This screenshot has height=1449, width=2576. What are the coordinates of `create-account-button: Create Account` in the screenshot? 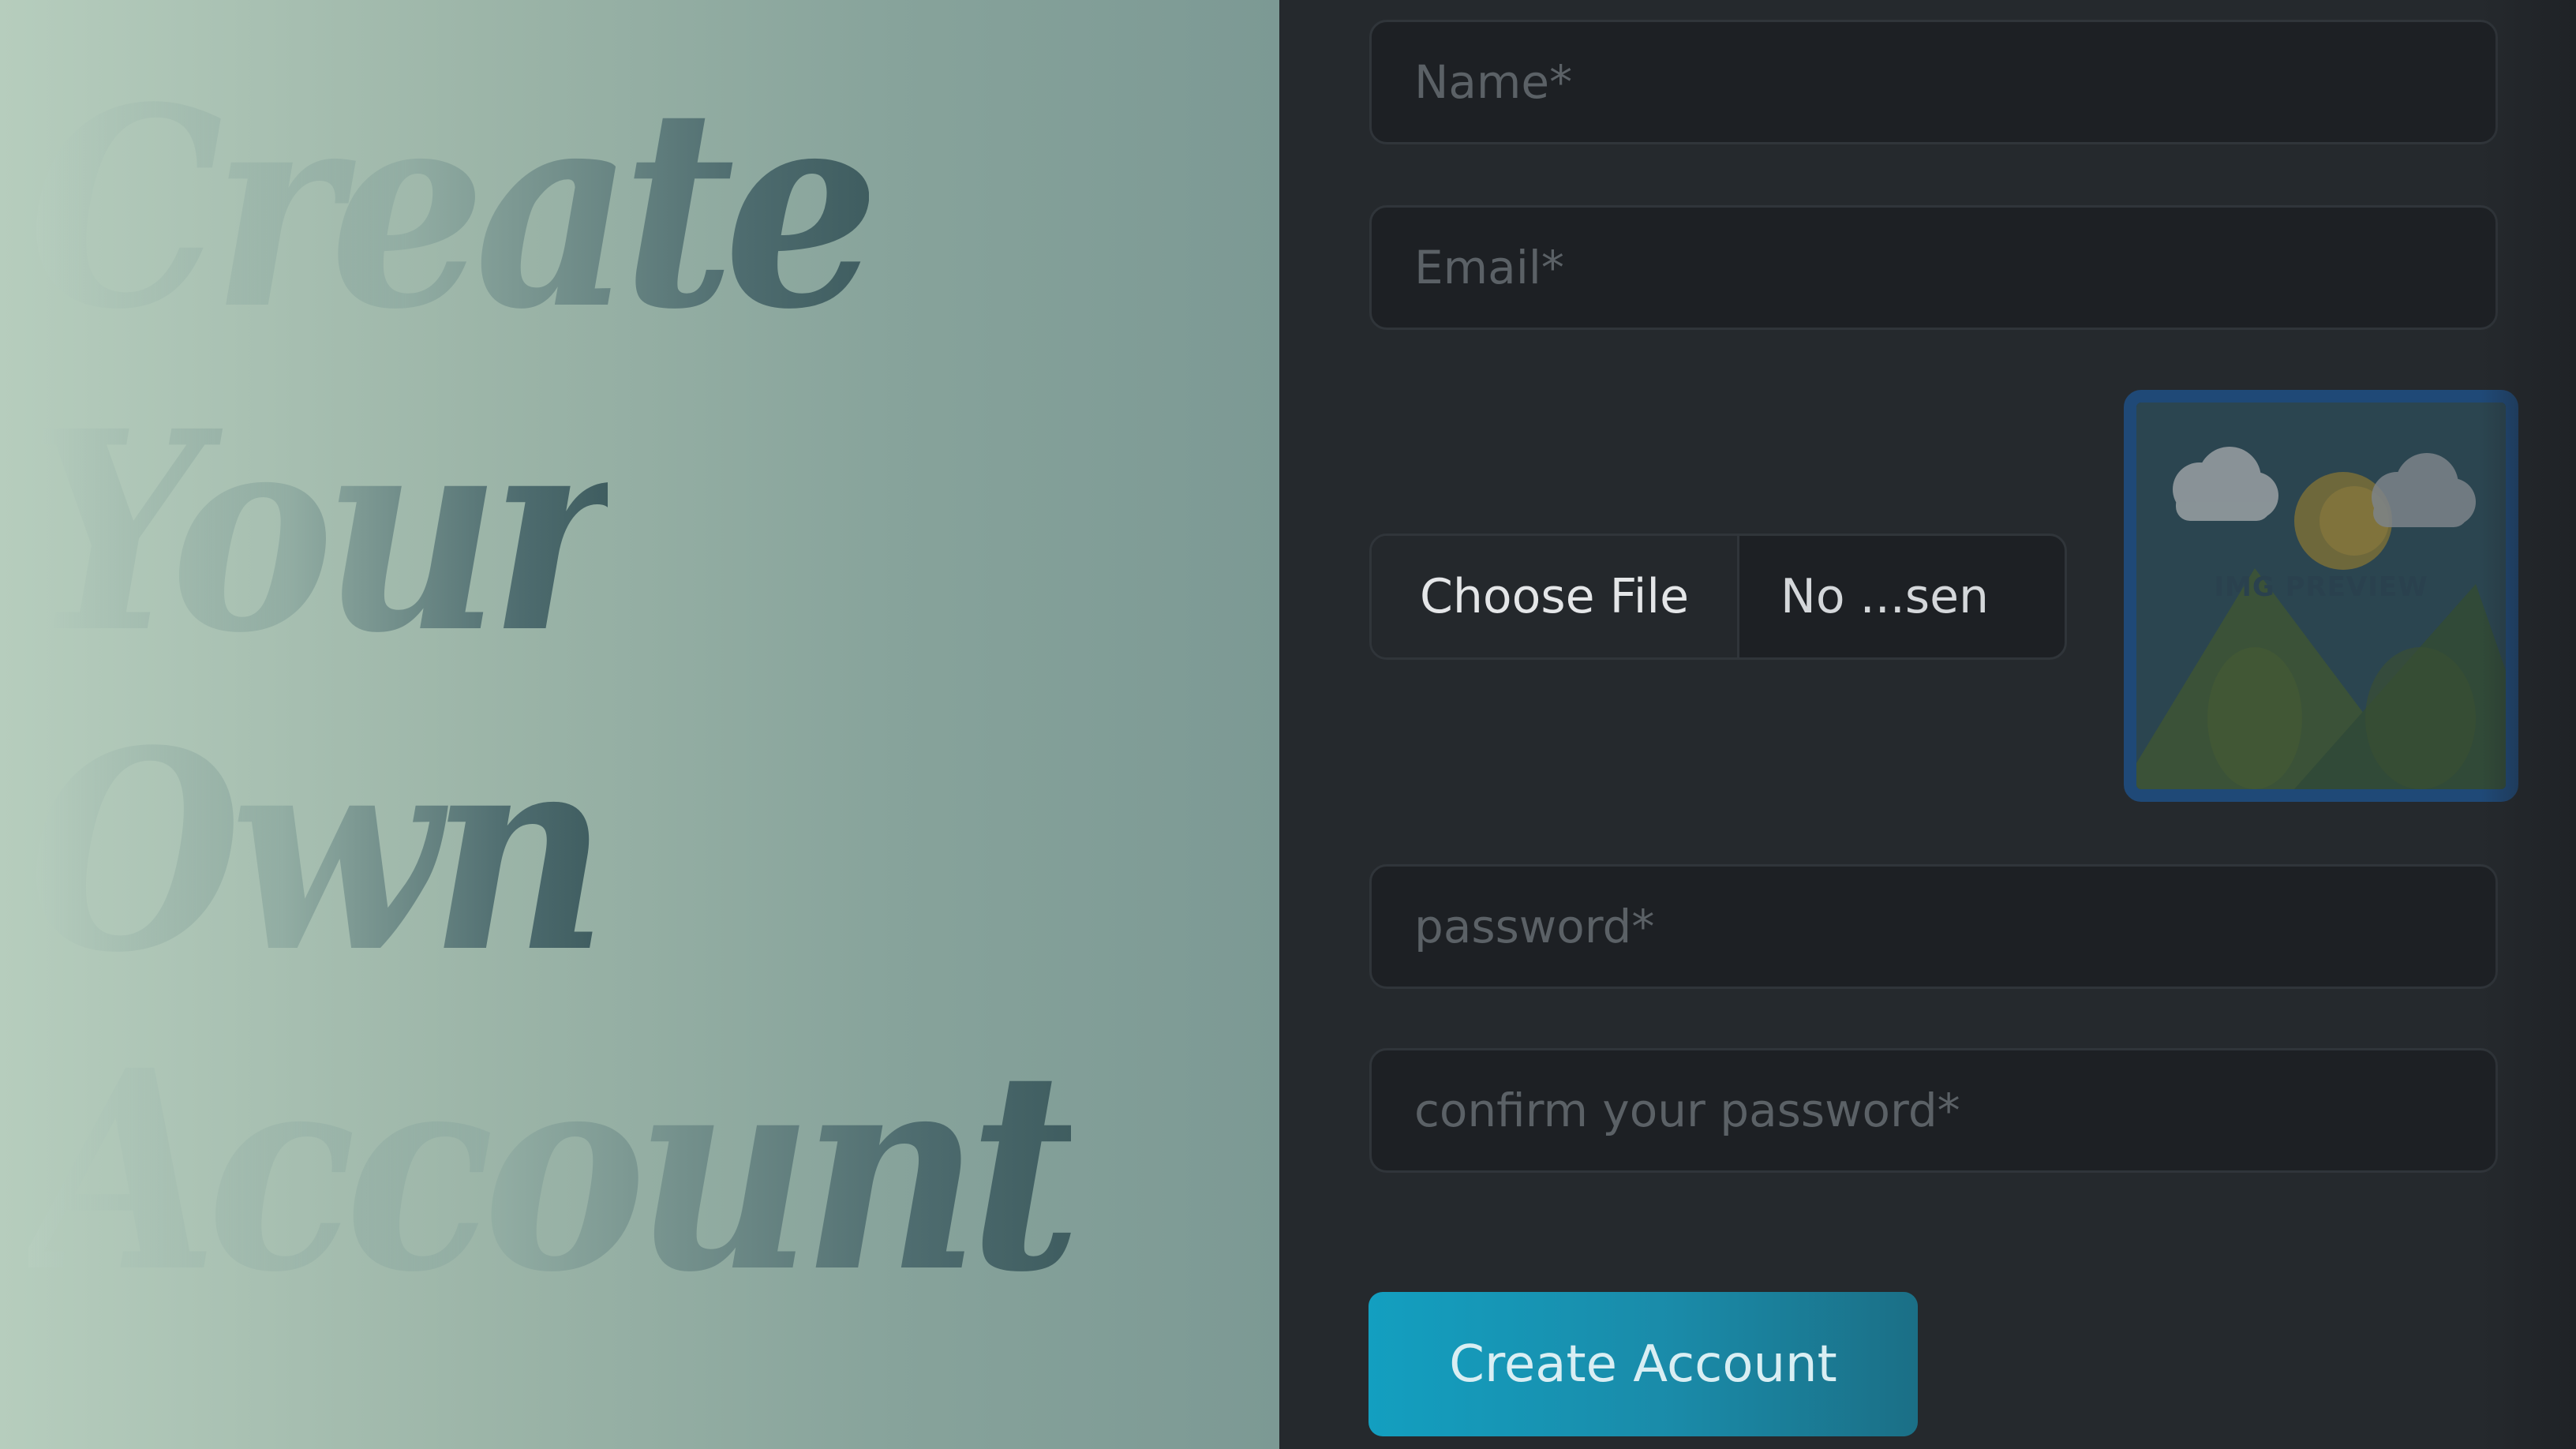 It's located at (1643, 1364).